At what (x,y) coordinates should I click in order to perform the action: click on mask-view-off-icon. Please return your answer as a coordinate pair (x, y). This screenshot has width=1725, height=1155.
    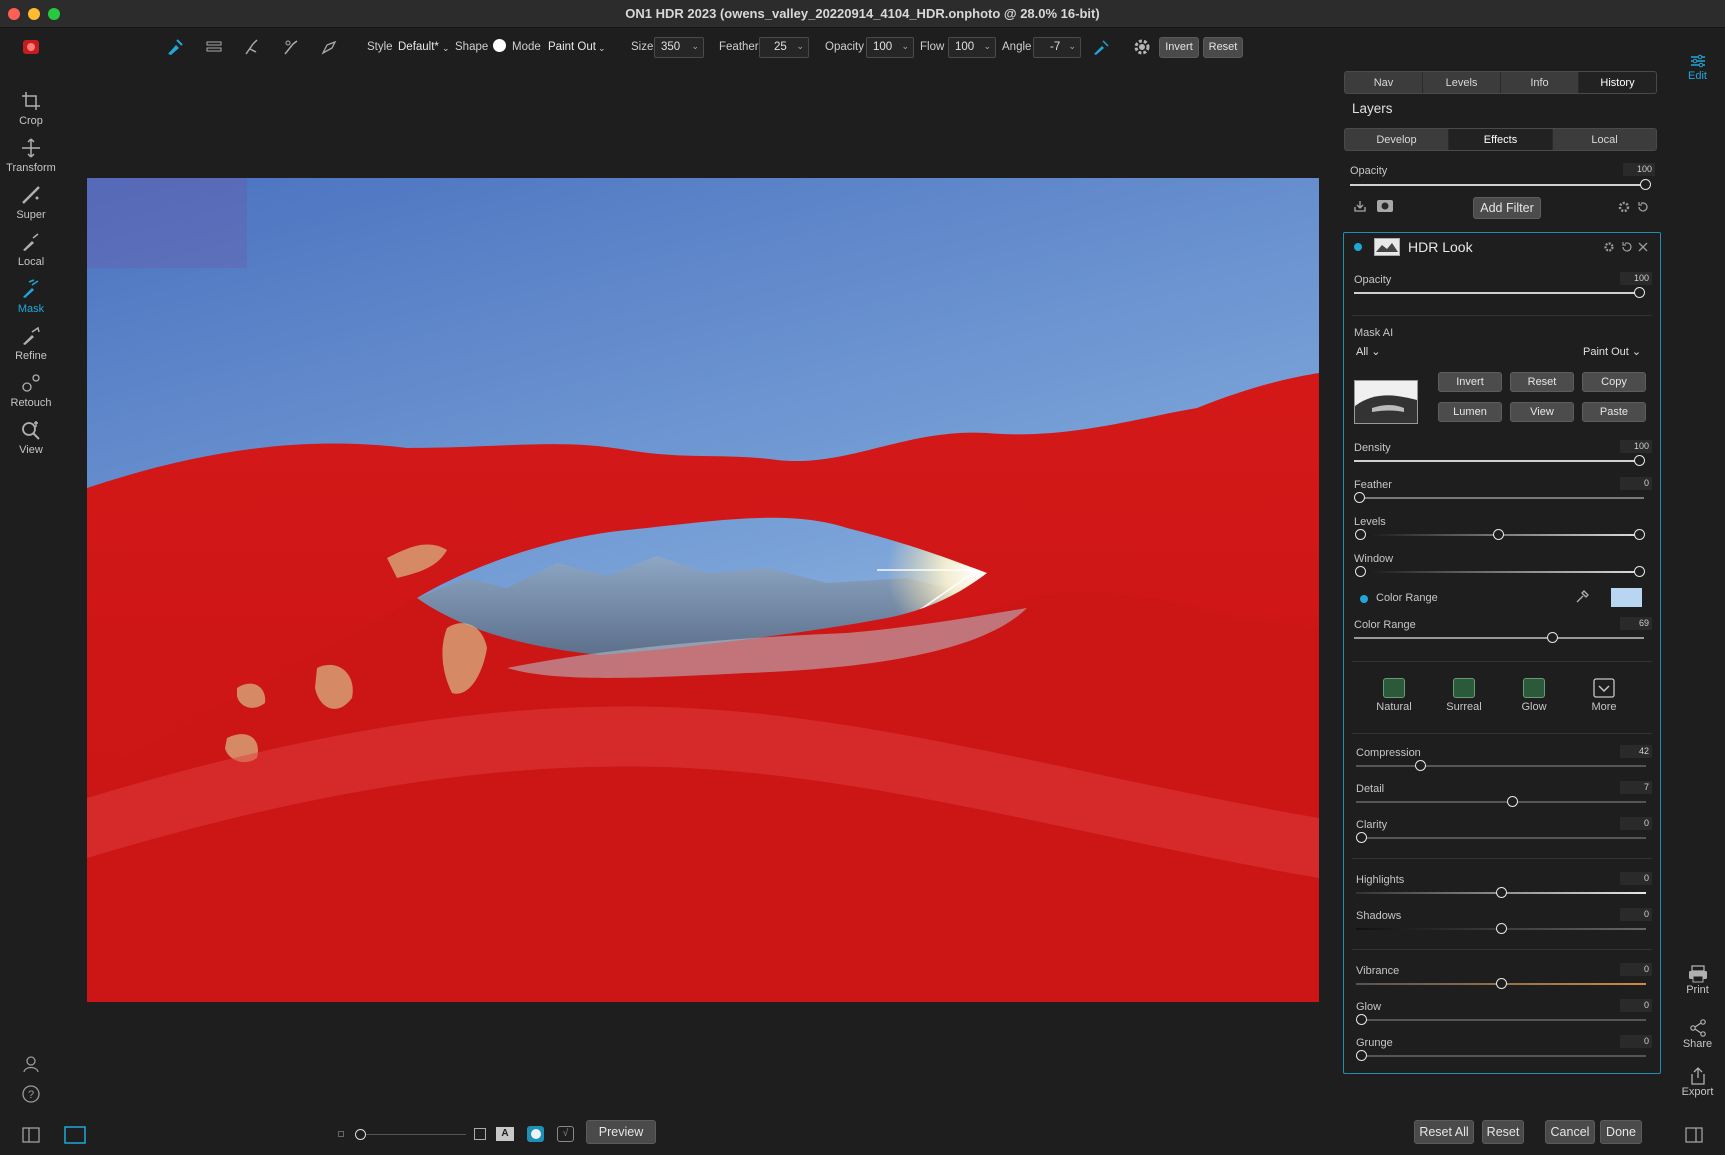
    Looking at the image, I should click on (480, 1134).